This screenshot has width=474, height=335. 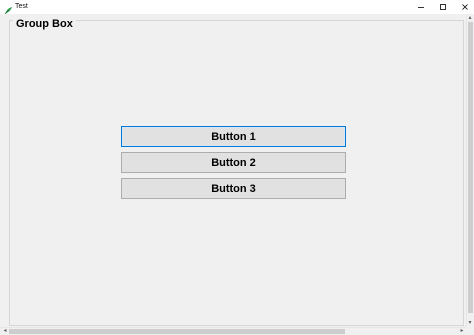 What do you see at coordinates (470, 323) in the screenshot?
I see `scroll-down-arrow-icon: ▾` at bounding box center [470, 323].